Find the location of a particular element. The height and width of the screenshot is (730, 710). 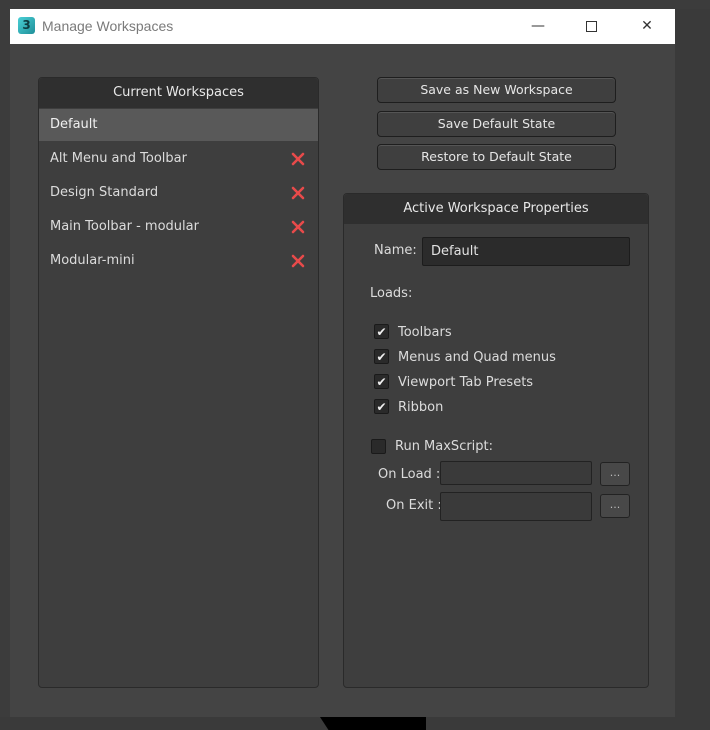

name-label: Name: is located at coordinates (395, 250).